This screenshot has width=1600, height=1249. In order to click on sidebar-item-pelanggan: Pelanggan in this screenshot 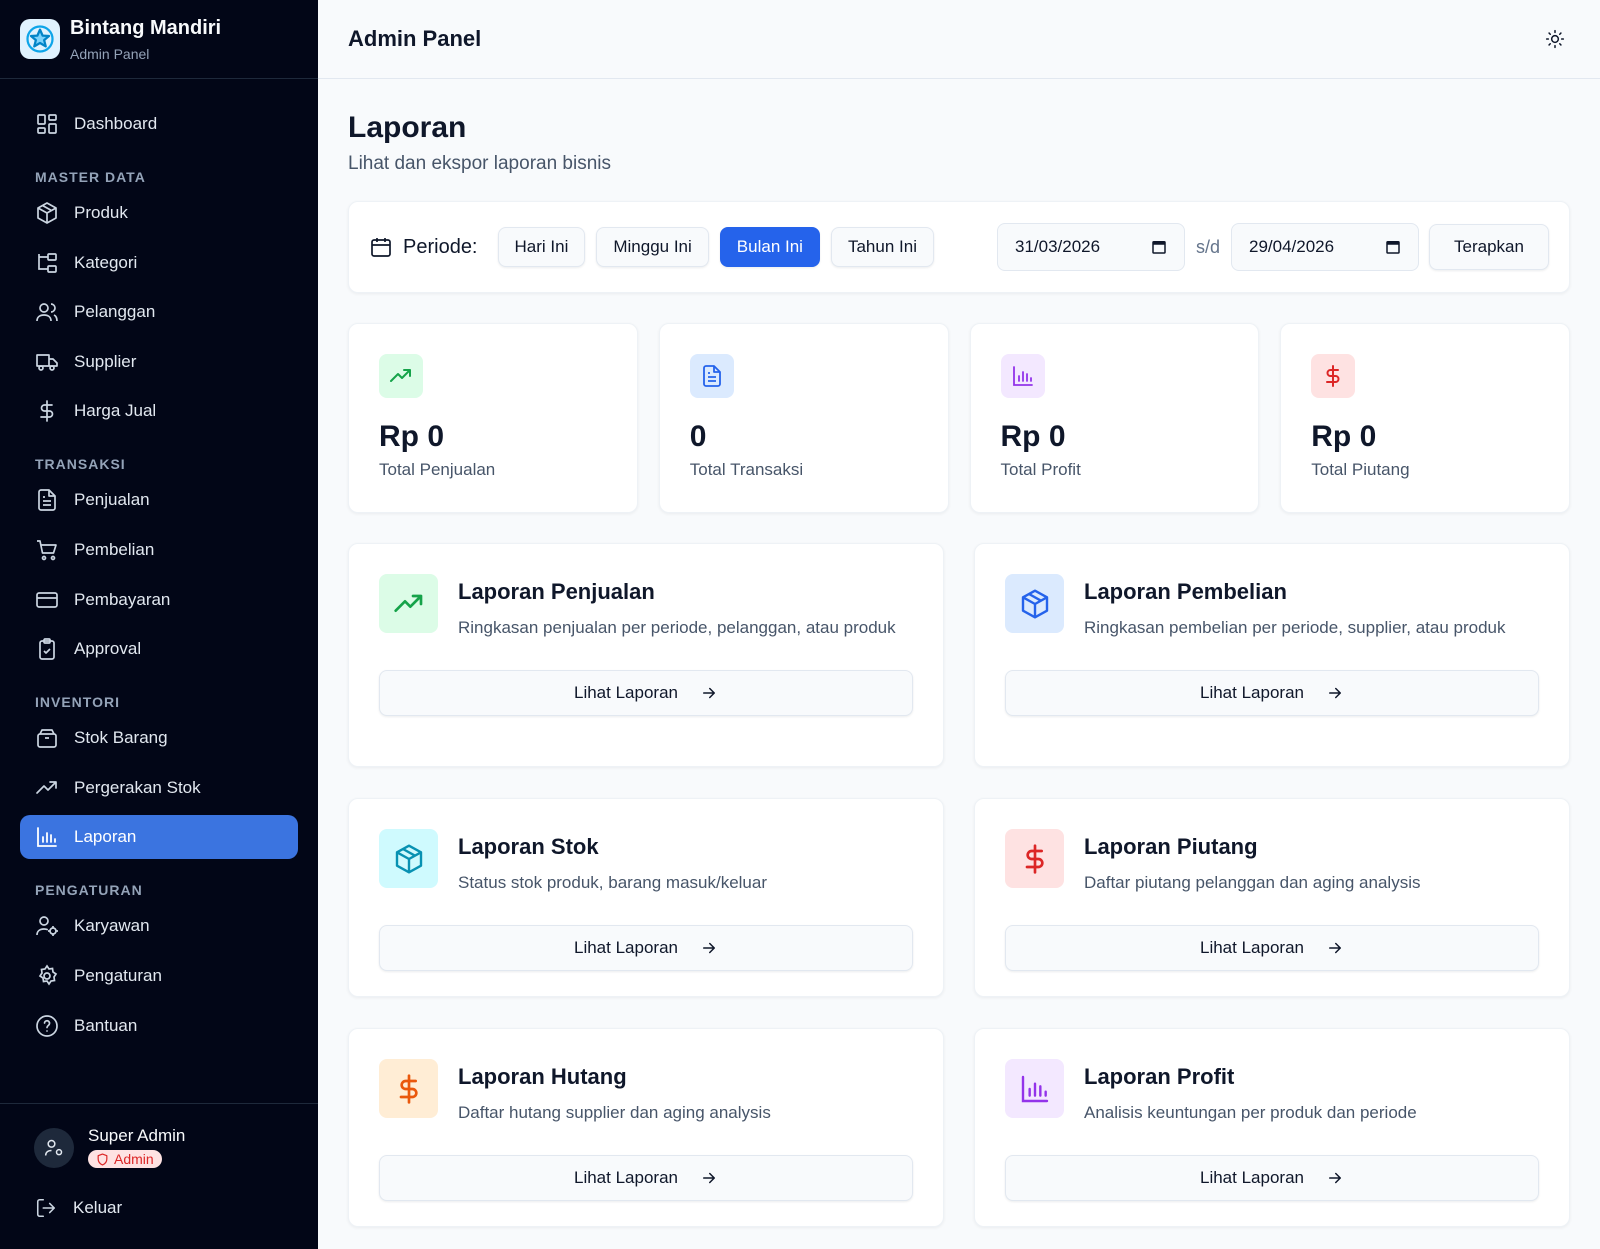, I will do `click(159, 312)`.